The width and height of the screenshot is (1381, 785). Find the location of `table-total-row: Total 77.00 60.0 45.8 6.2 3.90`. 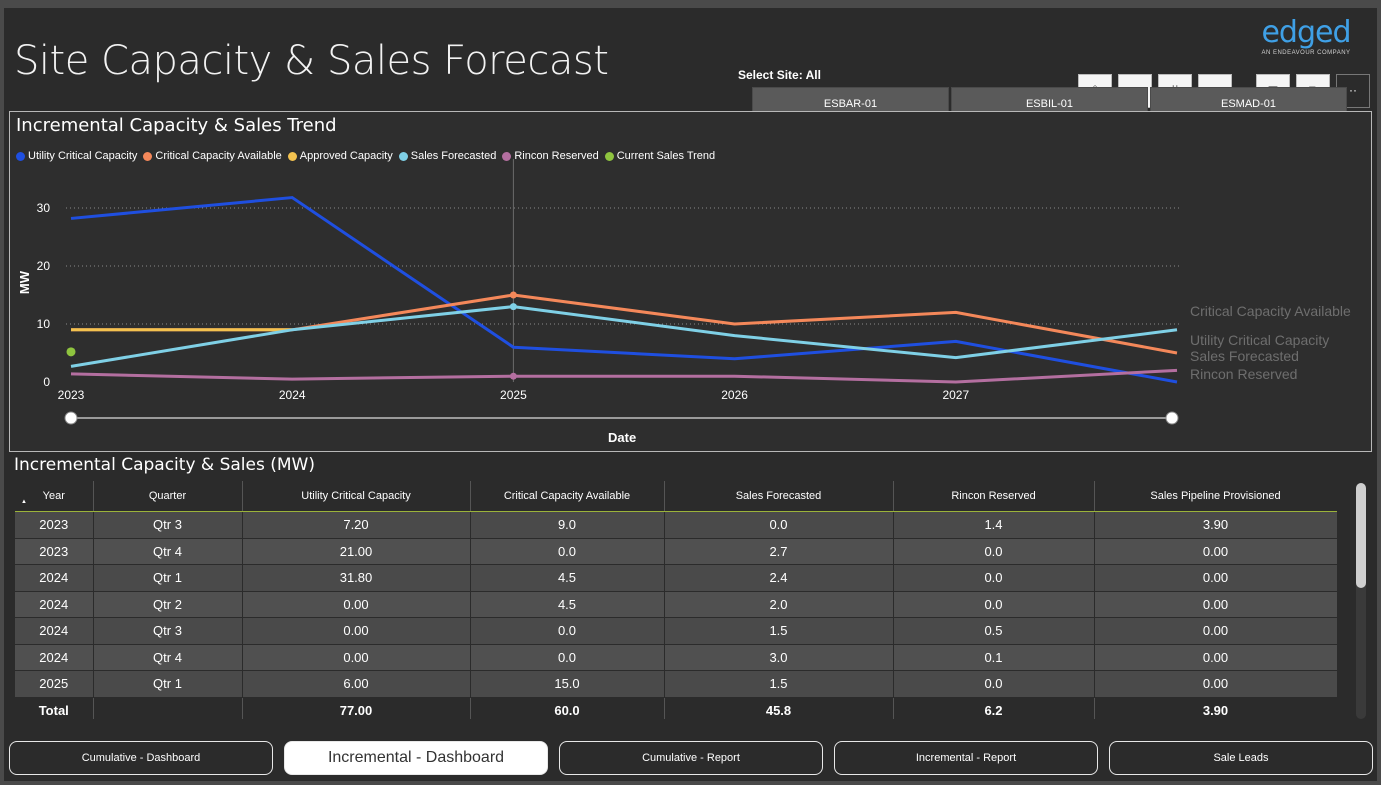

table-total-row: Total 77.00 60.0 45.8 6.2 3.90 is located at coordinates (676, 708).